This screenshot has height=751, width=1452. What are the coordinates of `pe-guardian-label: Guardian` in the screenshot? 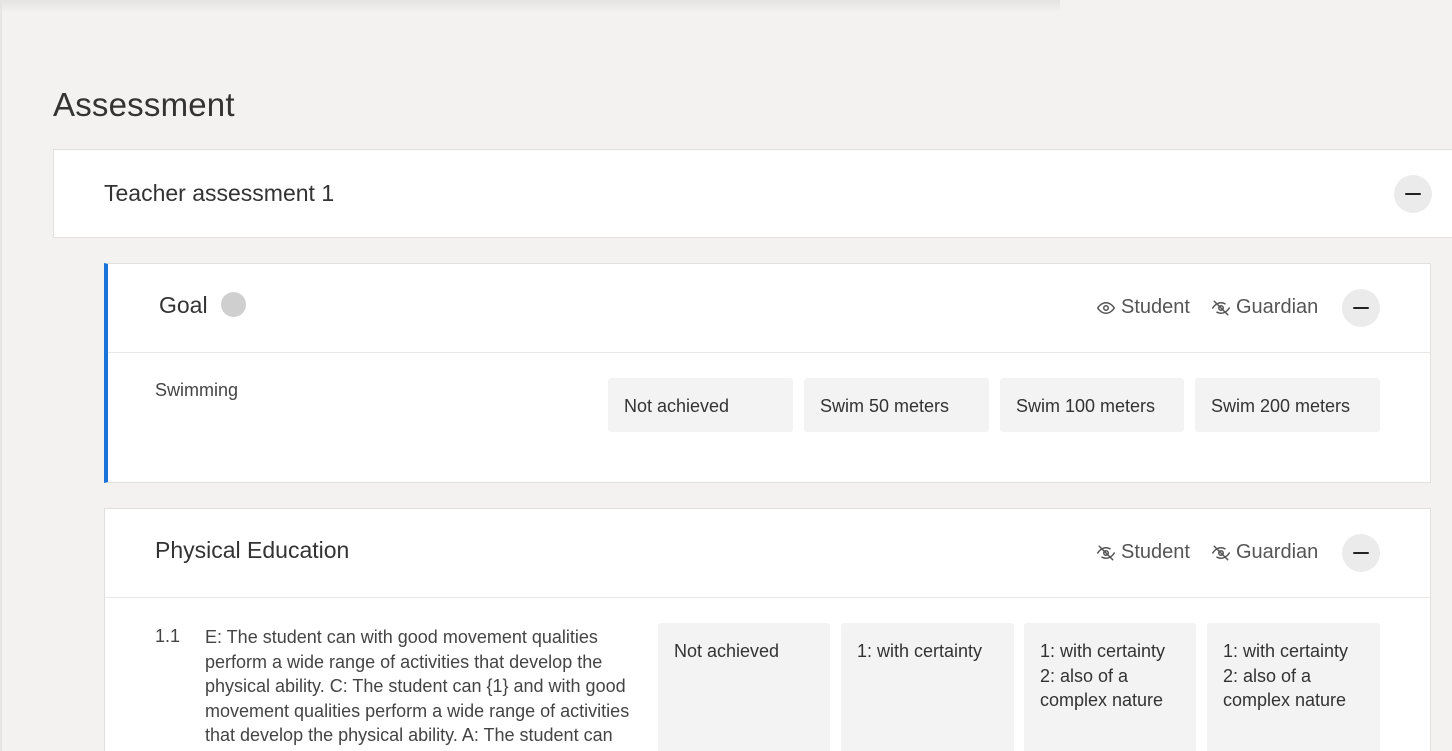 It's located at (1277, 552).